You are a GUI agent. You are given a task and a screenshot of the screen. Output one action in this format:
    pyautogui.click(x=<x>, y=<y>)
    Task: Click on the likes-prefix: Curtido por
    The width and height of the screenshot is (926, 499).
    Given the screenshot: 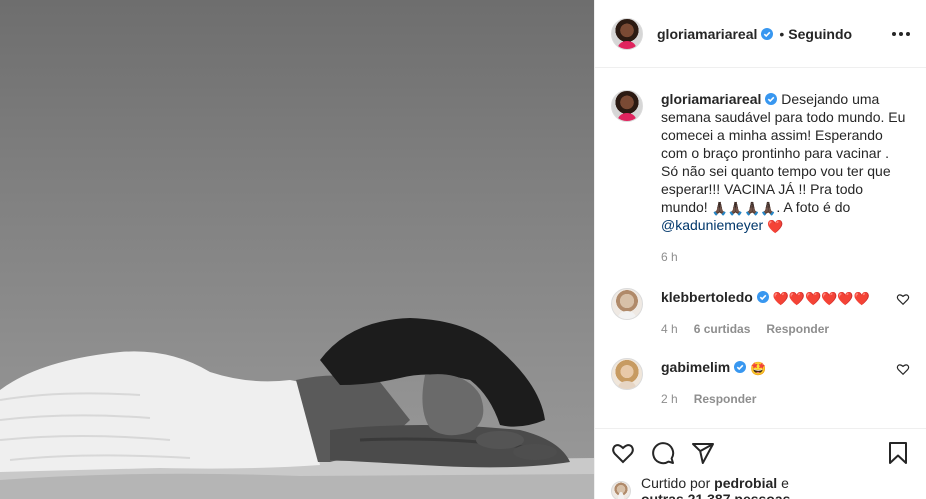 What is the action you would take?
    pyautogui.click(x=676, y=483)
    